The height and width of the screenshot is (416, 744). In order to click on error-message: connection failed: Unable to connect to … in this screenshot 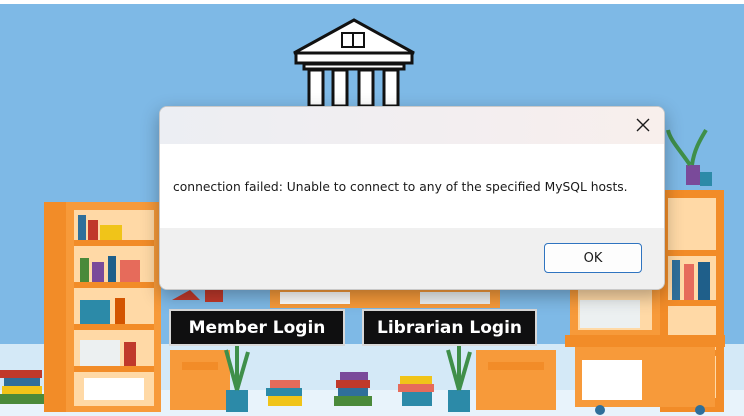, I will do `click(400, 187)`.